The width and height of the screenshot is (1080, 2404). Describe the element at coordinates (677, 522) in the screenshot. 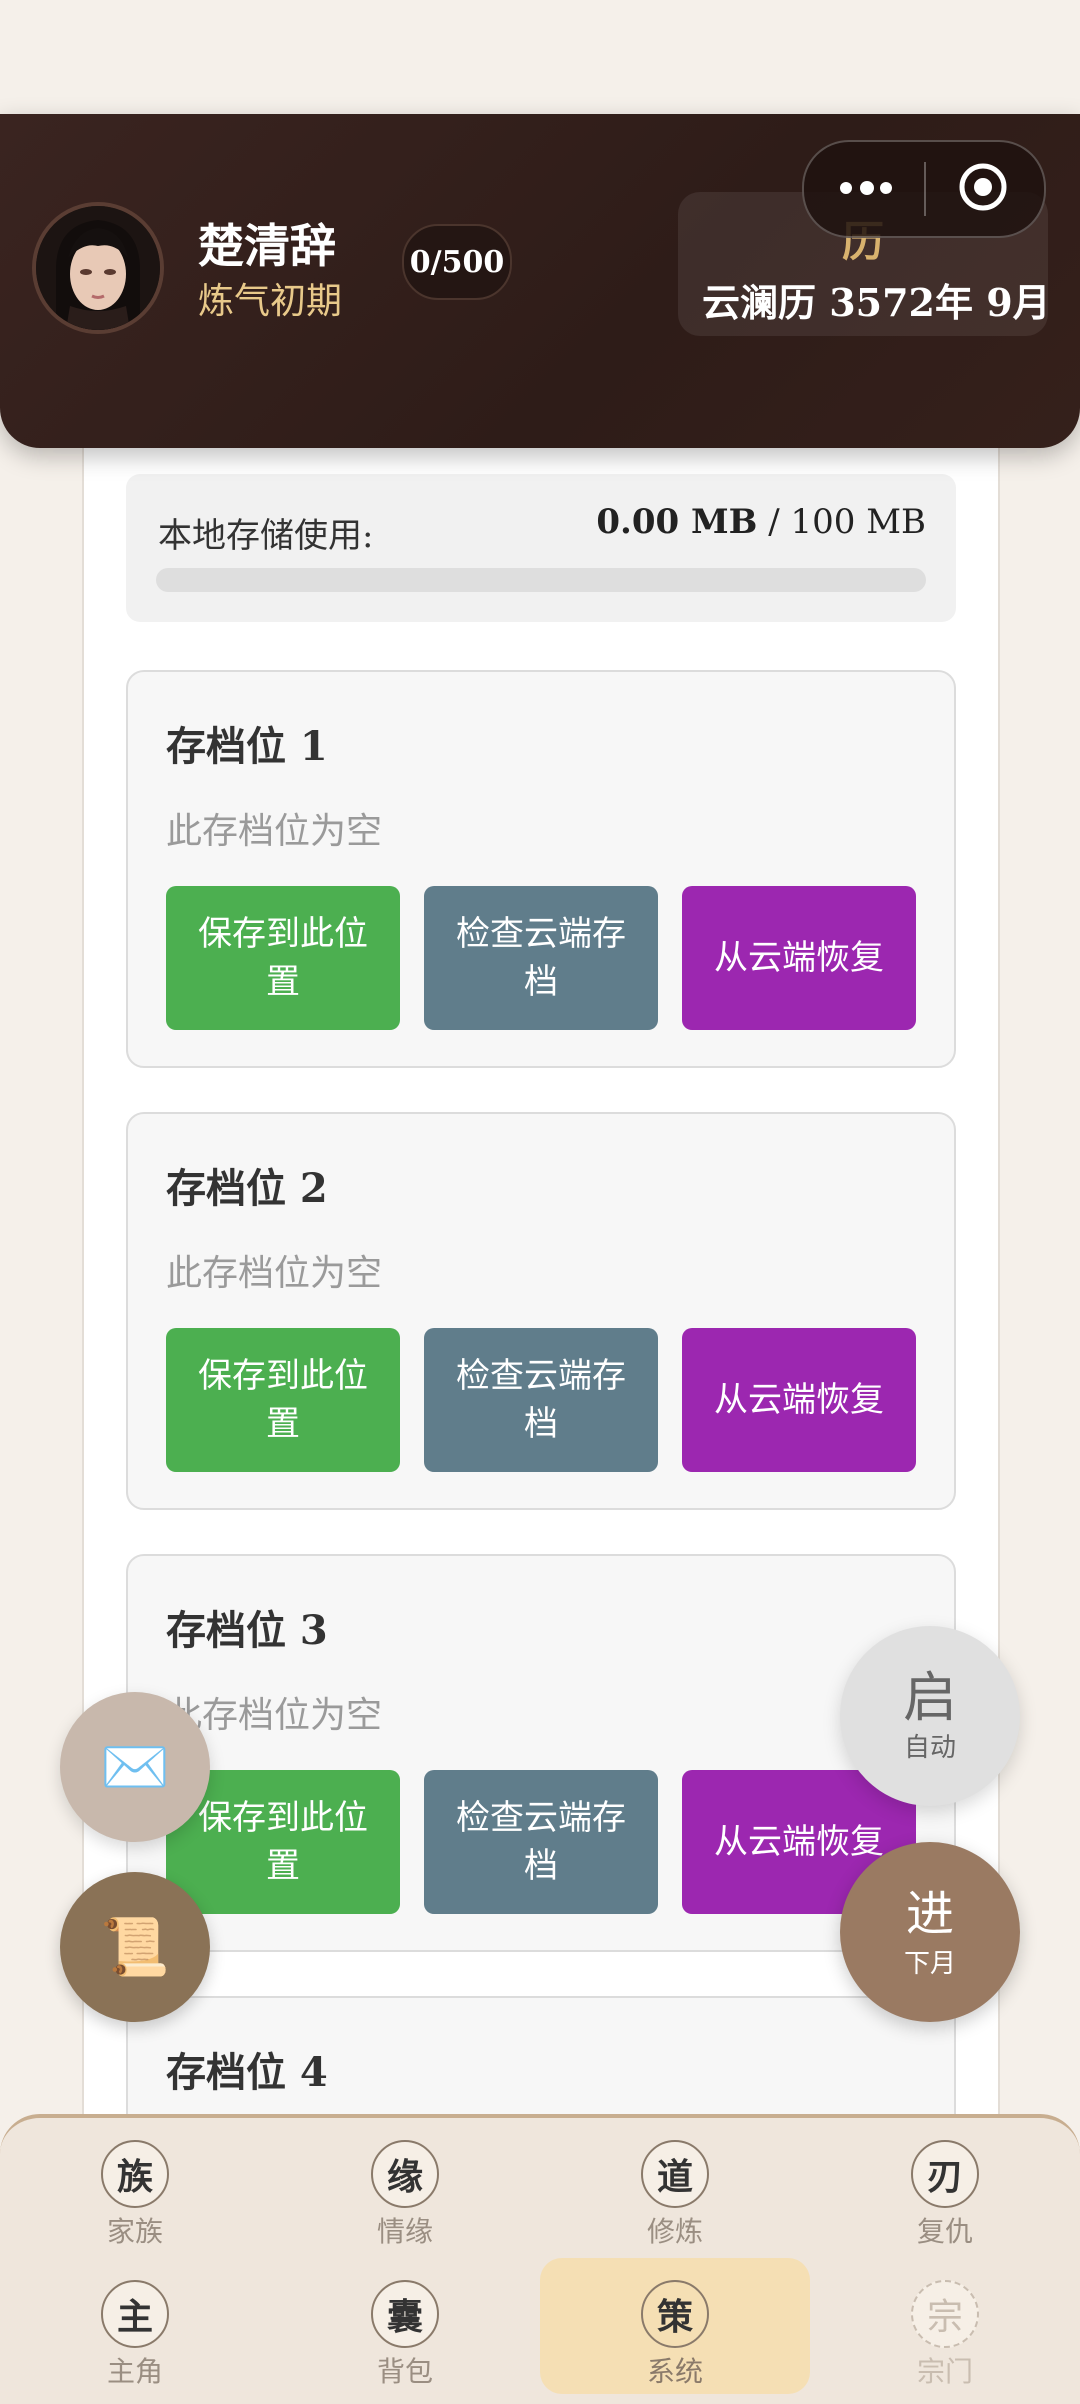

I see `storage-used: 0.00 MB` at that location.